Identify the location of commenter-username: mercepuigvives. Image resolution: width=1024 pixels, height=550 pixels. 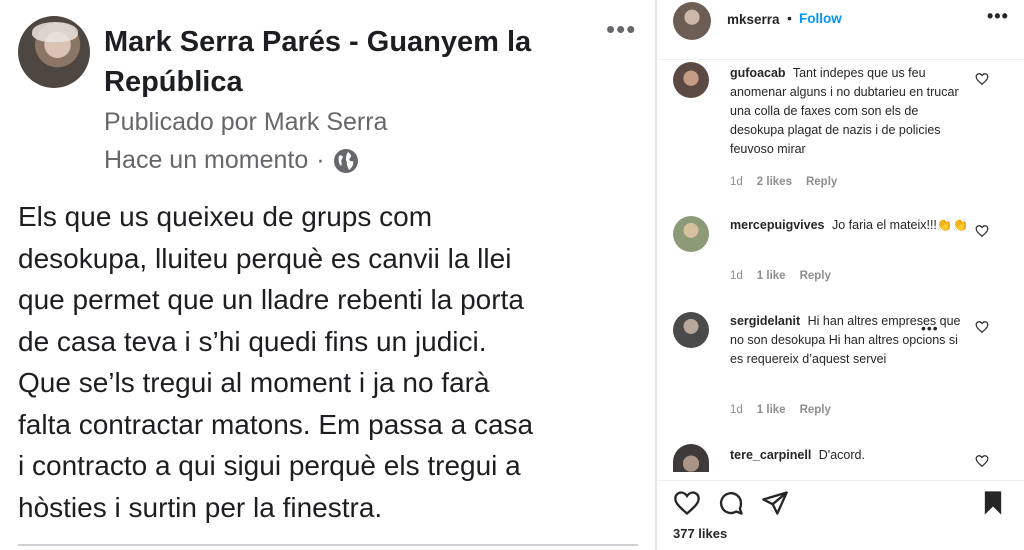
(777, 225).